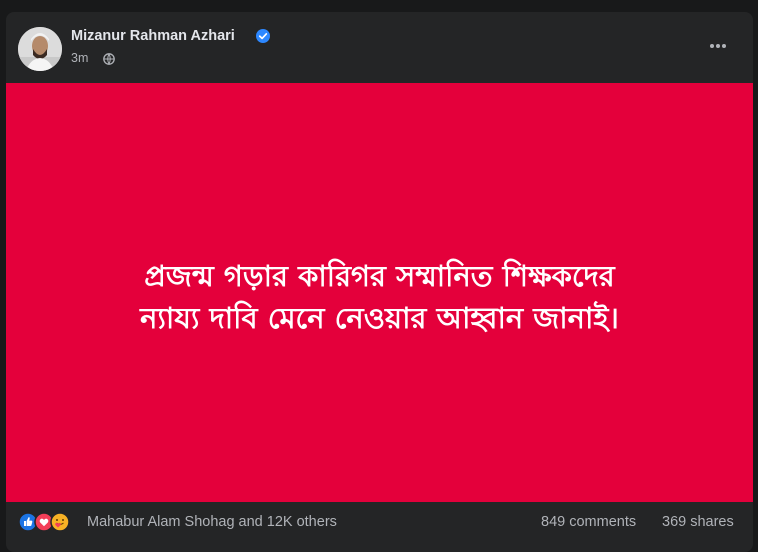  Describe the element at coordinates (79, 58) in the screenshot. I see `post-time: 3m` at that location.